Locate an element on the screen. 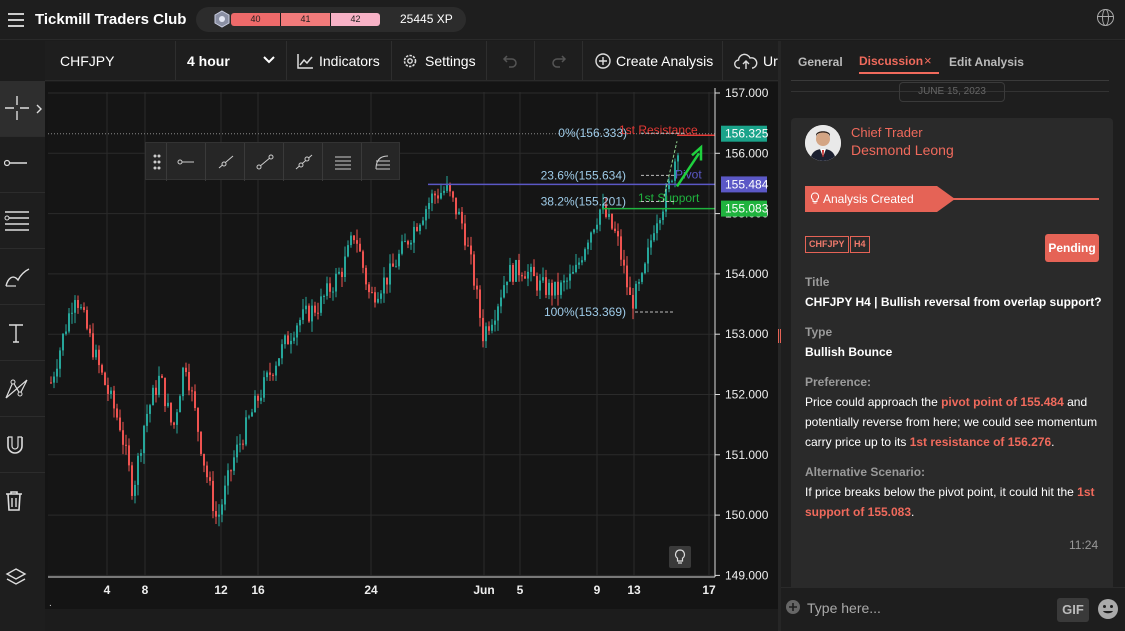  text-tool is located at coordinates (22, 333).